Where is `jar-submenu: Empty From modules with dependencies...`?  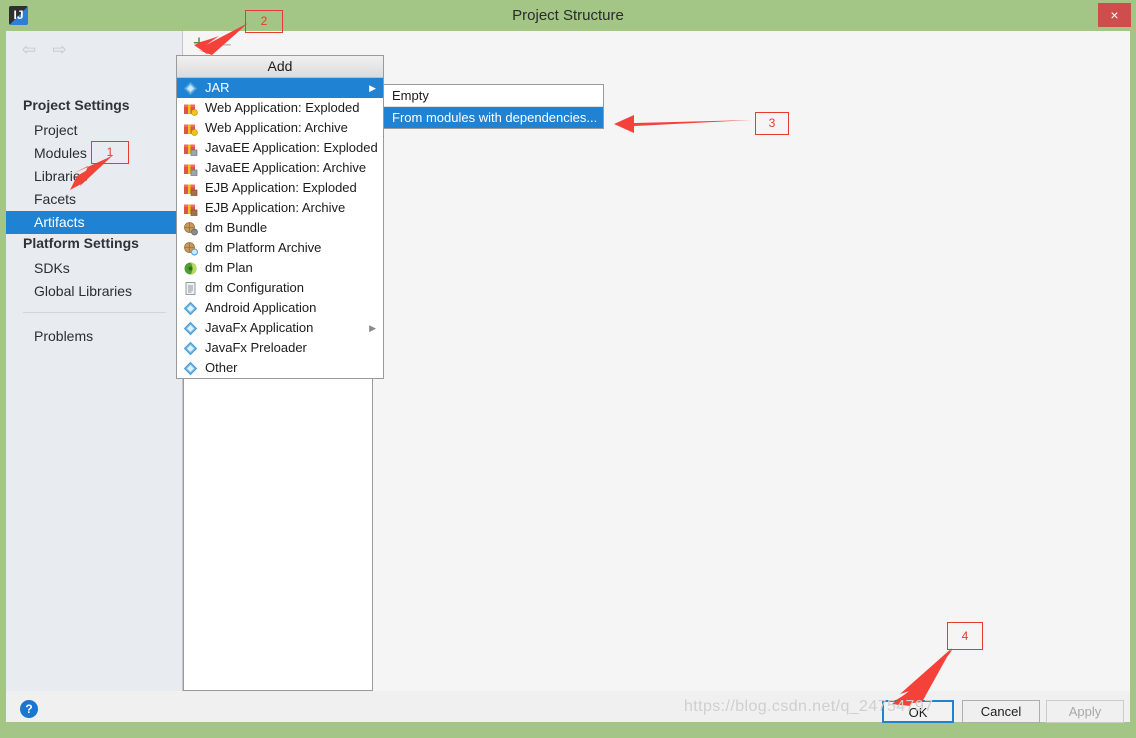 jar-submenu: Empty From modules with dependencies... is located at coordinates (493, 106).